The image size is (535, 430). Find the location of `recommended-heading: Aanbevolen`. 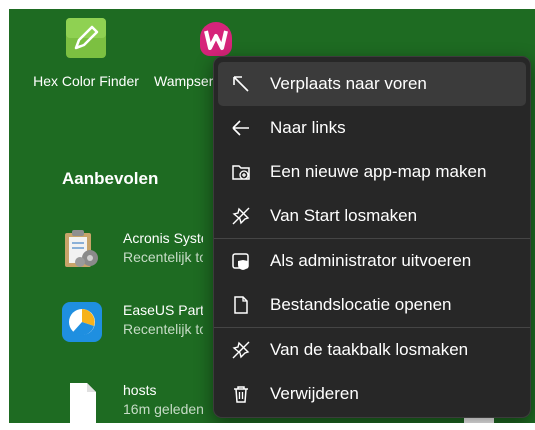

recommended-heading: Aanbevolen is located at coordinates (110, 178).